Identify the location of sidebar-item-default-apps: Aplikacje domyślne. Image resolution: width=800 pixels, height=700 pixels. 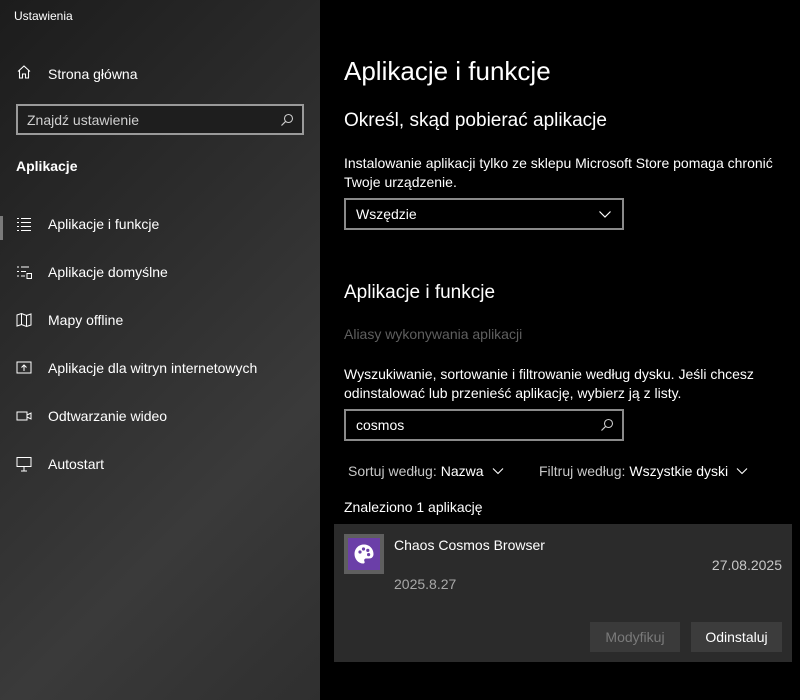
(160, 272).